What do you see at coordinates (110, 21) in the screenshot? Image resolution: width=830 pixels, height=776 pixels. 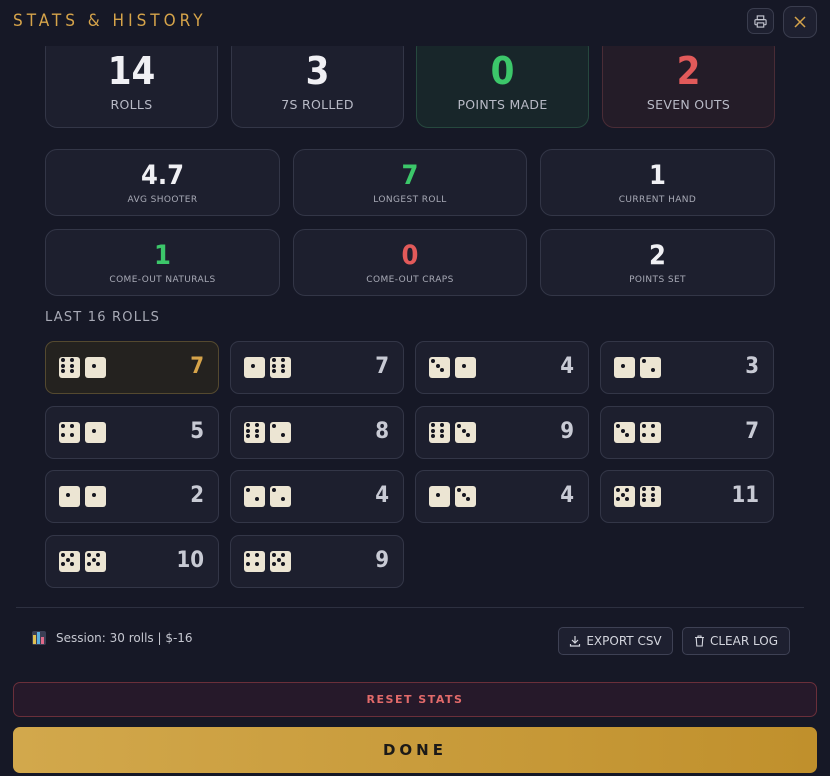 I see `modal-title: STATS & HISTORY` at bounding box center [110, 21].